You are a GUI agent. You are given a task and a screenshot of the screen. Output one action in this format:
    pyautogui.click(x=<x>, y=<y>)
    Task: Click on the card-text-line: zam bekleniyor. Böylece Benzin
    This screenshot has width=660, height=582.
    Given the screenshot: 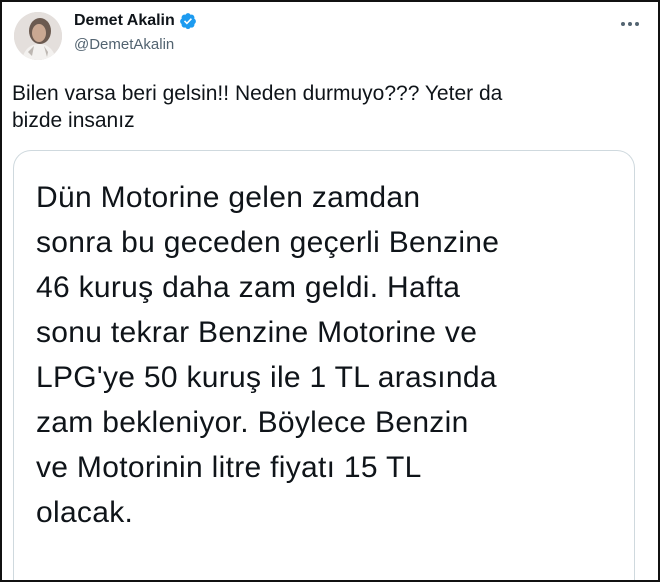 What is the action you would take?
    pyautogui.click(x=252, y=422)
    